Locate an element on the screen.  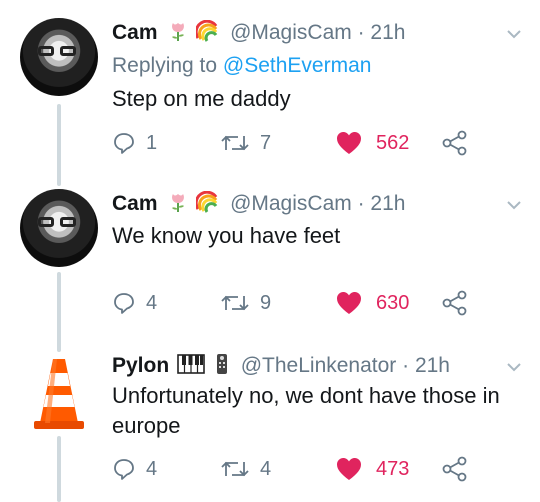
tweet-actions: 1 7 562 is located at coordinates (322, 143).